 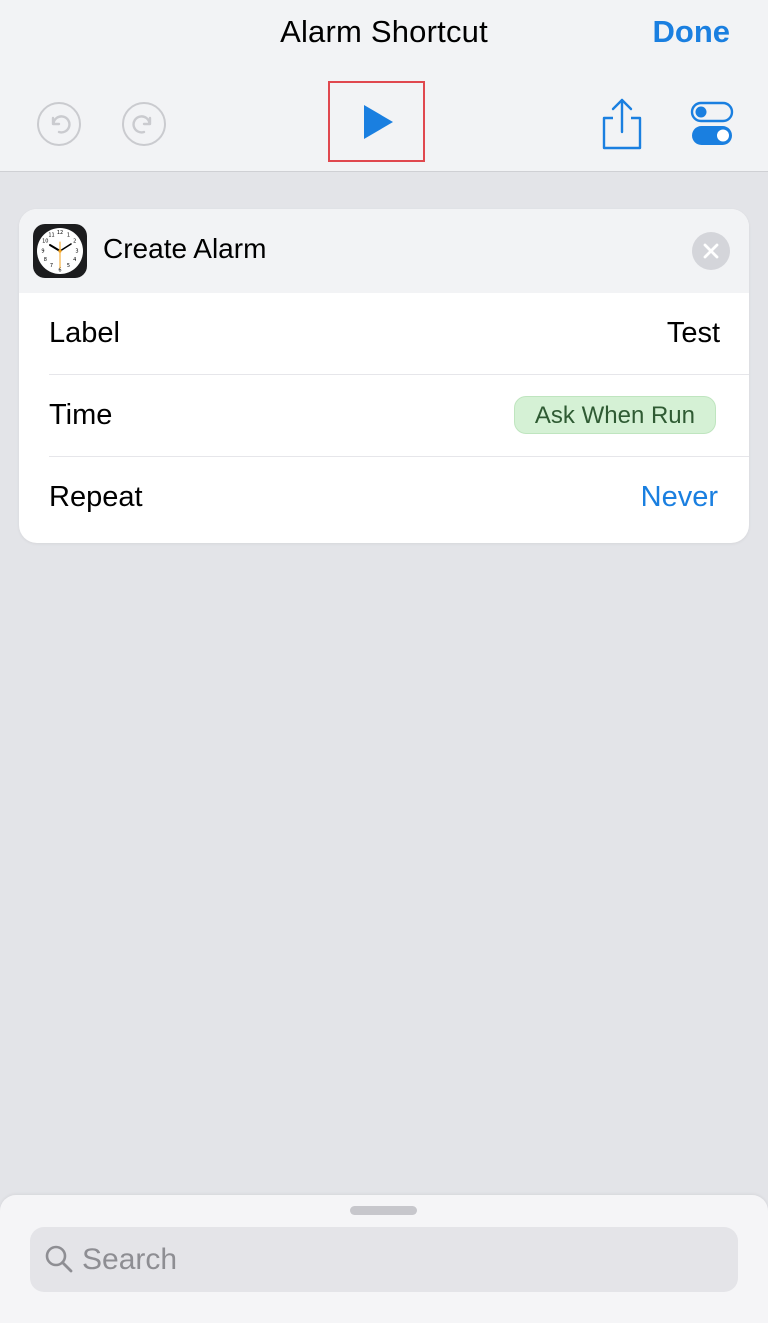 I want to click on settings-toggle-icon, so click(x=712, y=123).